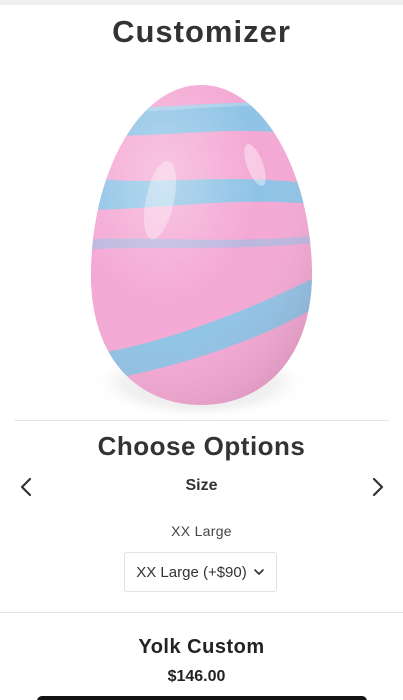  Describe the element at coordinates (196, 676) in the screenshot. I see `product-price: $146.00` at that location.